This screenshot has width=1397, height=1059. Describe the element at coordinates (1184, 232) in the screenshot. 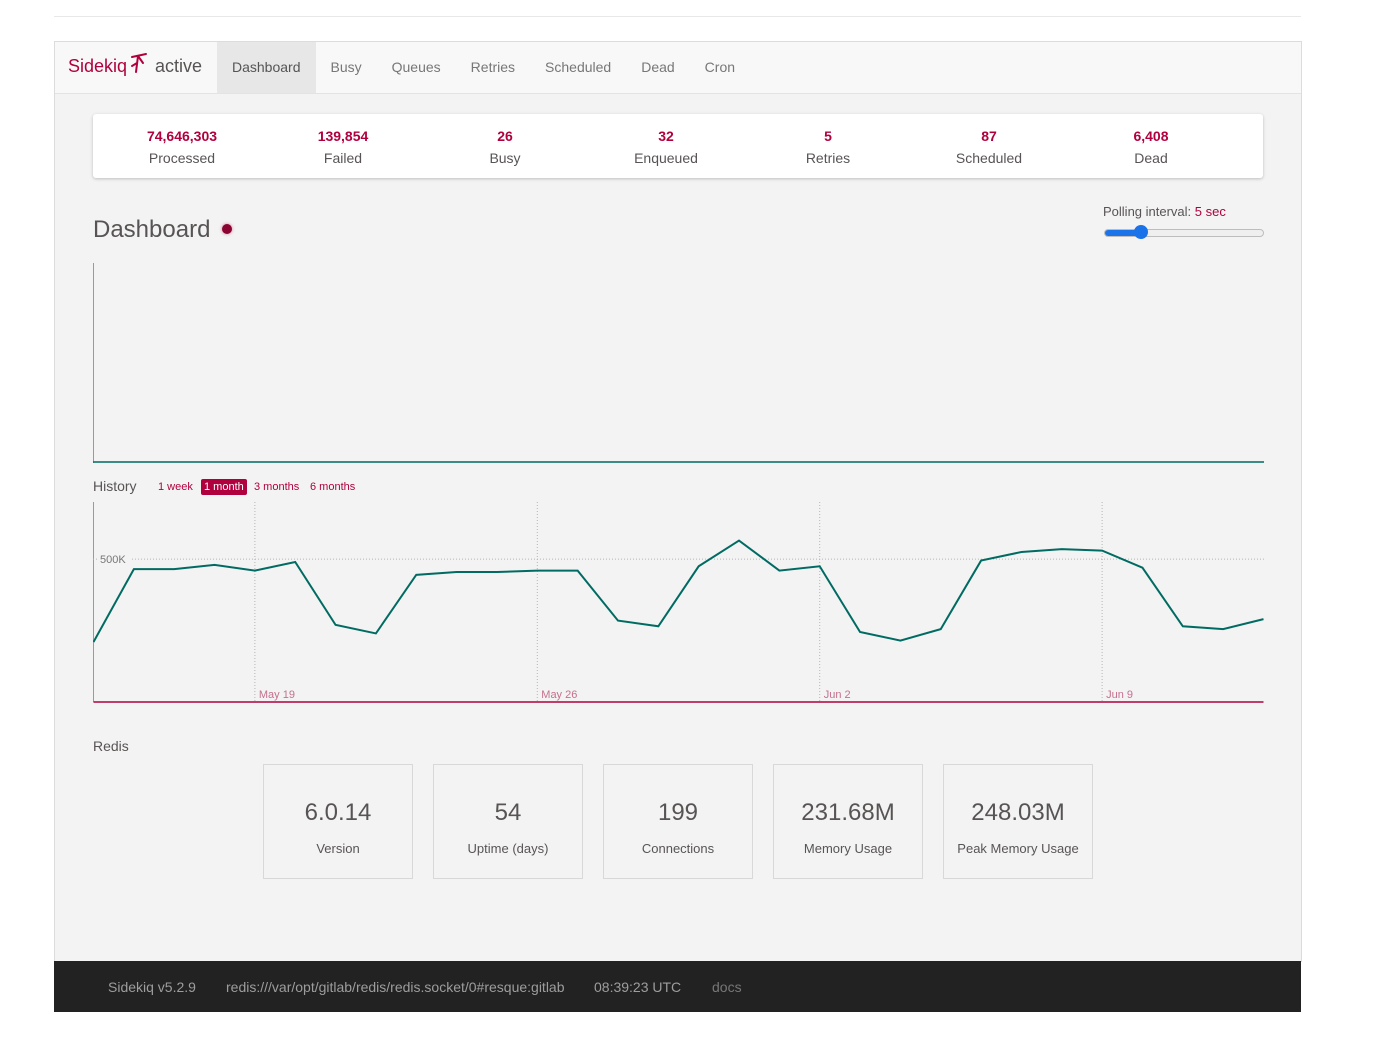

I see `polling-interval-slider` at that location.